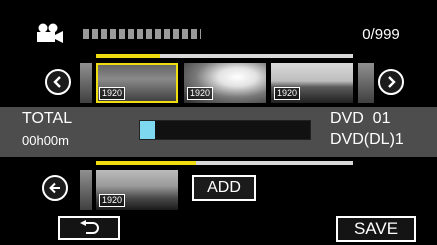 The height and width of the screenshot is (245, 437). Describe the element at coordinates (381, 34) in the screenshot. I see `scene-counter: 0/999` at that location.